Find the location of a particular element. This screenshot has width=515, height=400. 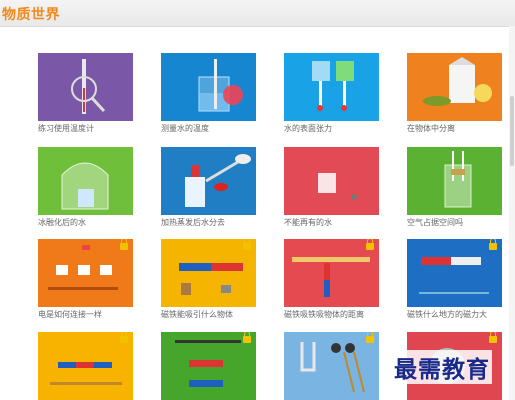

experiment-tile-circuit is located at coordinates (85, 273).